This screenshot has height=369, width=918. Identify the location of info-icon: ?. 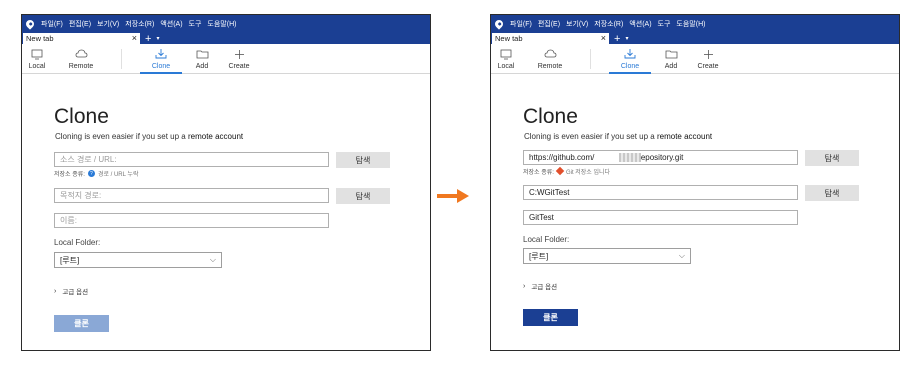
(91, 173).